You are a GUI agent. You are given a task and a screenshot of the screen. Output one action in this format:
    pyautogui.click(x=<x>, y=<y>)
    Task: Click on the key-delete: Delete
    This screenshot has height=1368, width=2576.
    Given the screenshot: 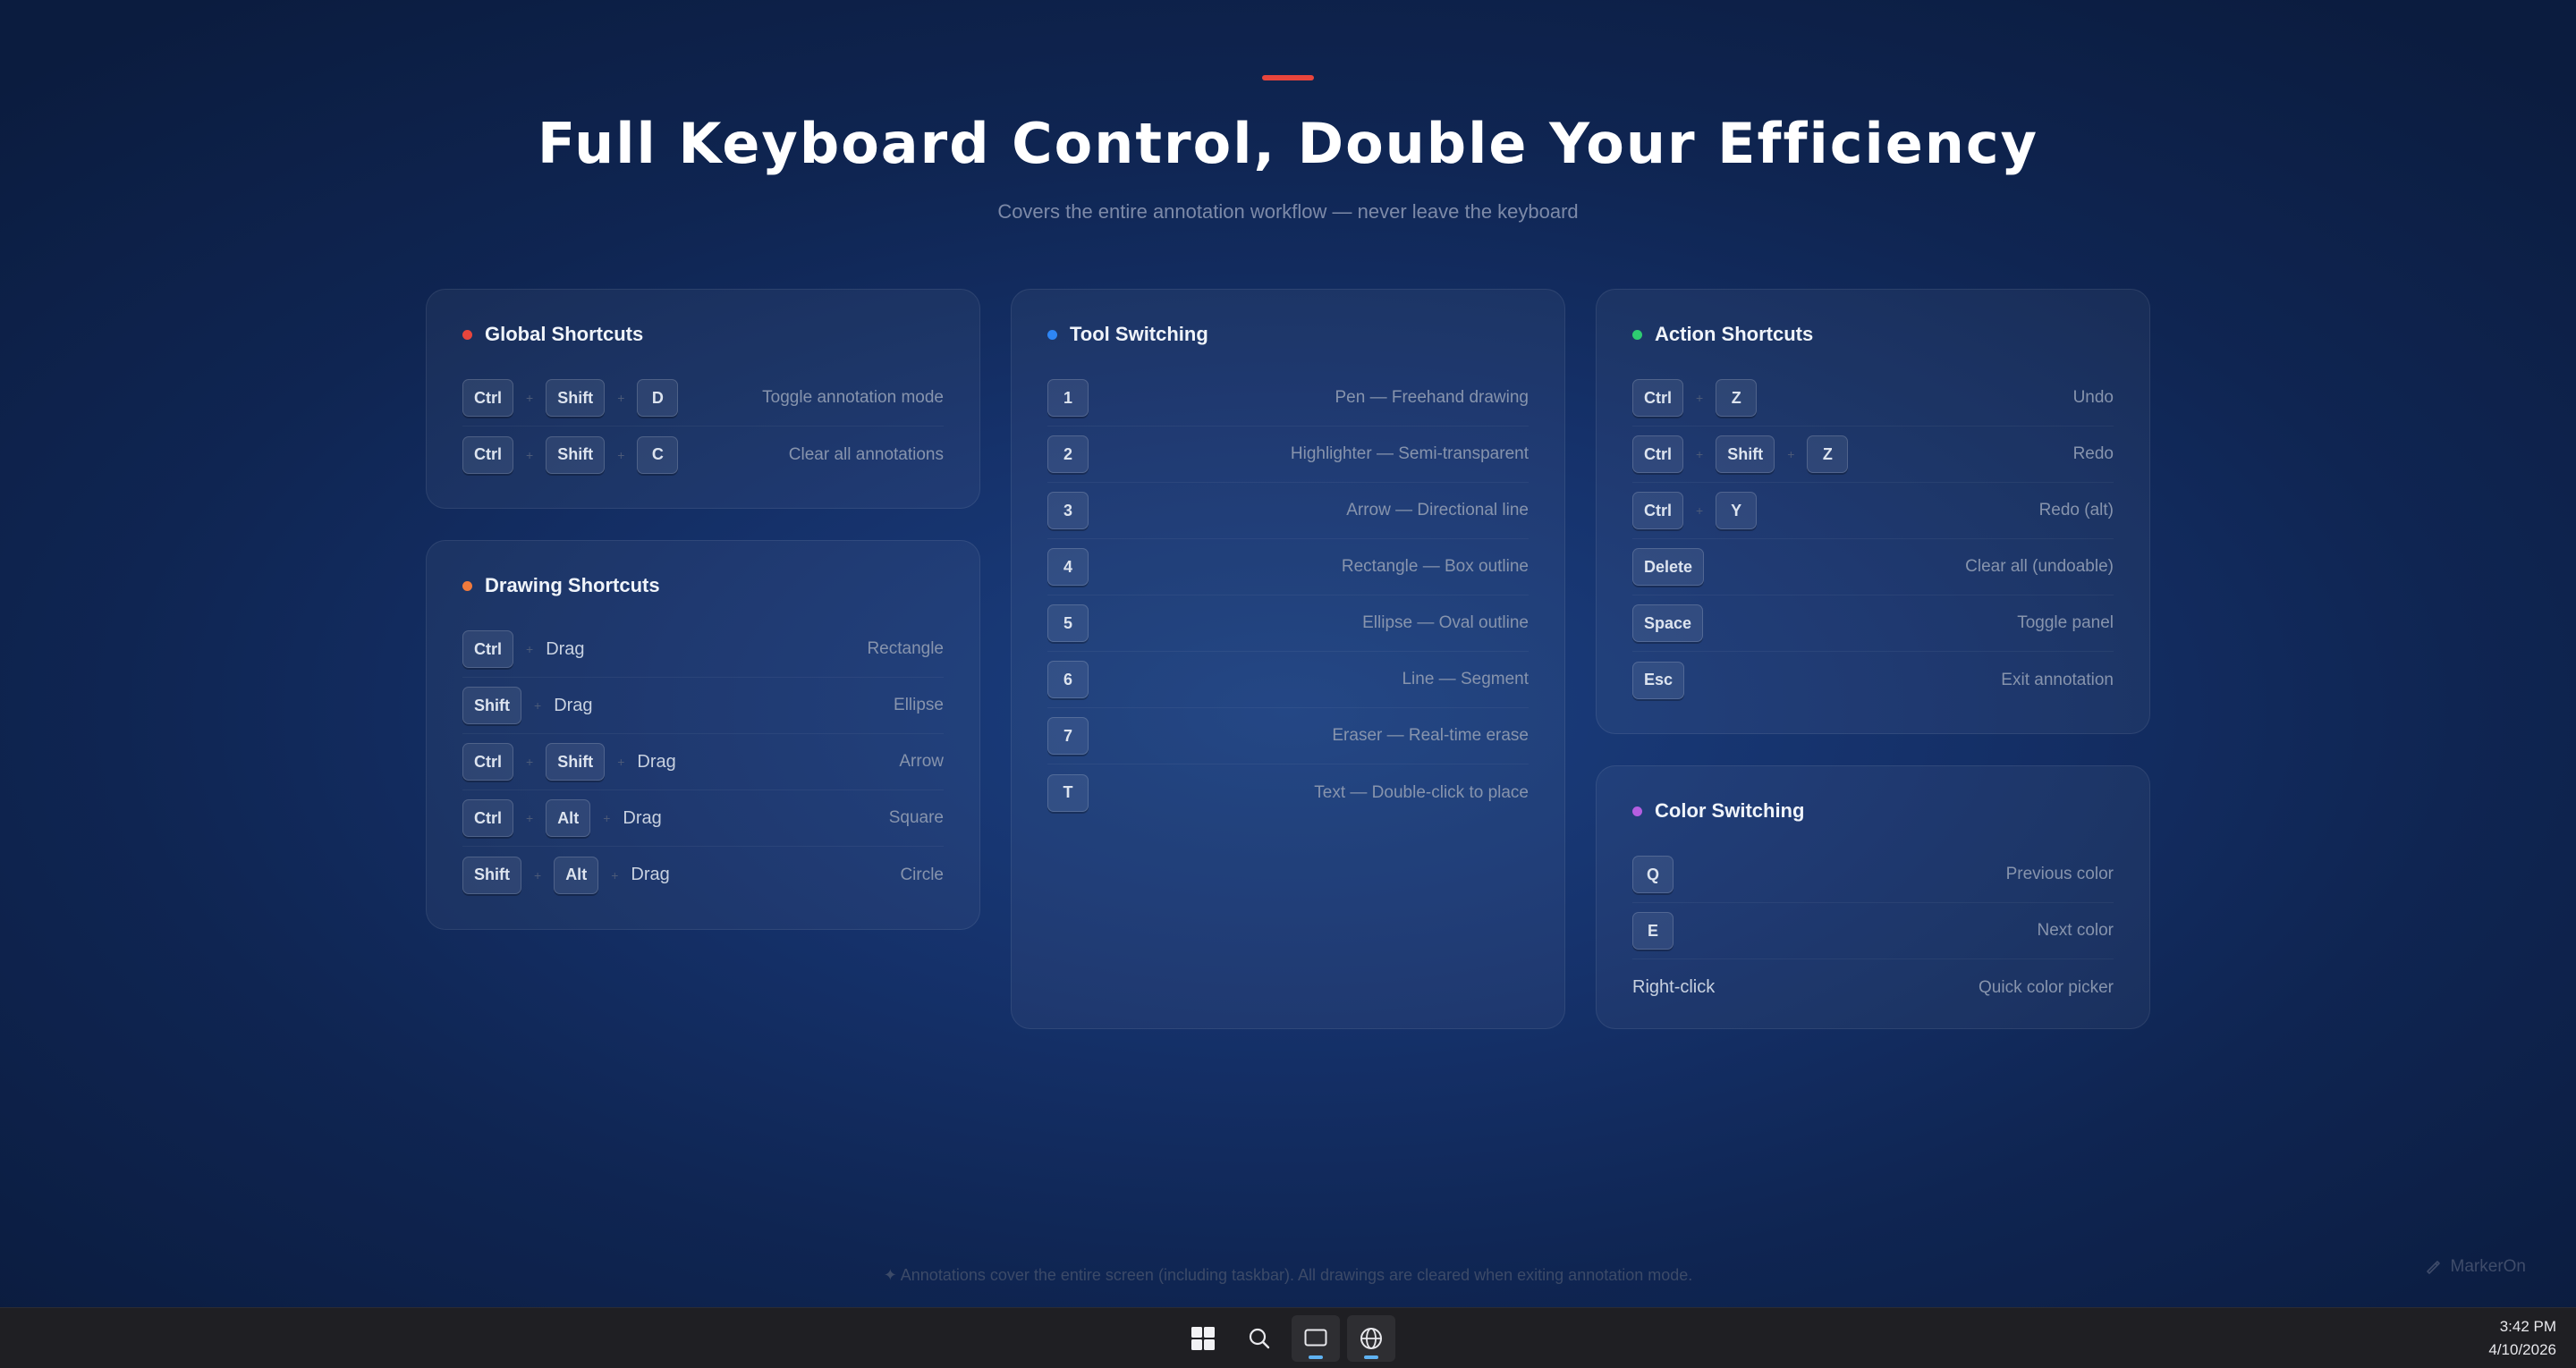 What is the action you would take?
    pyautogui.click(x=1668, y=567)
    